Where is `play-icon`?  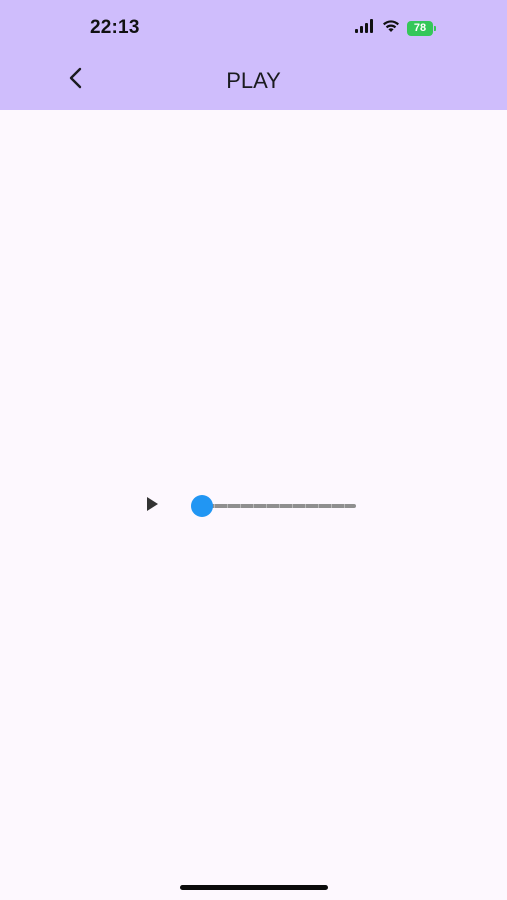
play-icon is located at coordinates (152, 506).